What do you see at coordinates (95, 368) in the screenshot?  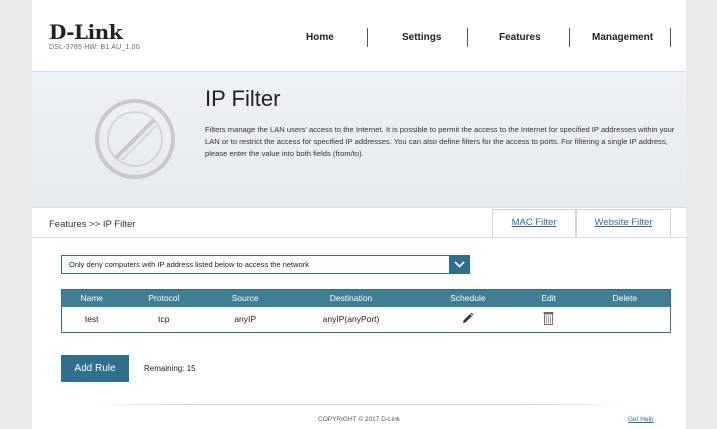 I see `add-rule-button: Add Rule` at bounding box center [95, 368].